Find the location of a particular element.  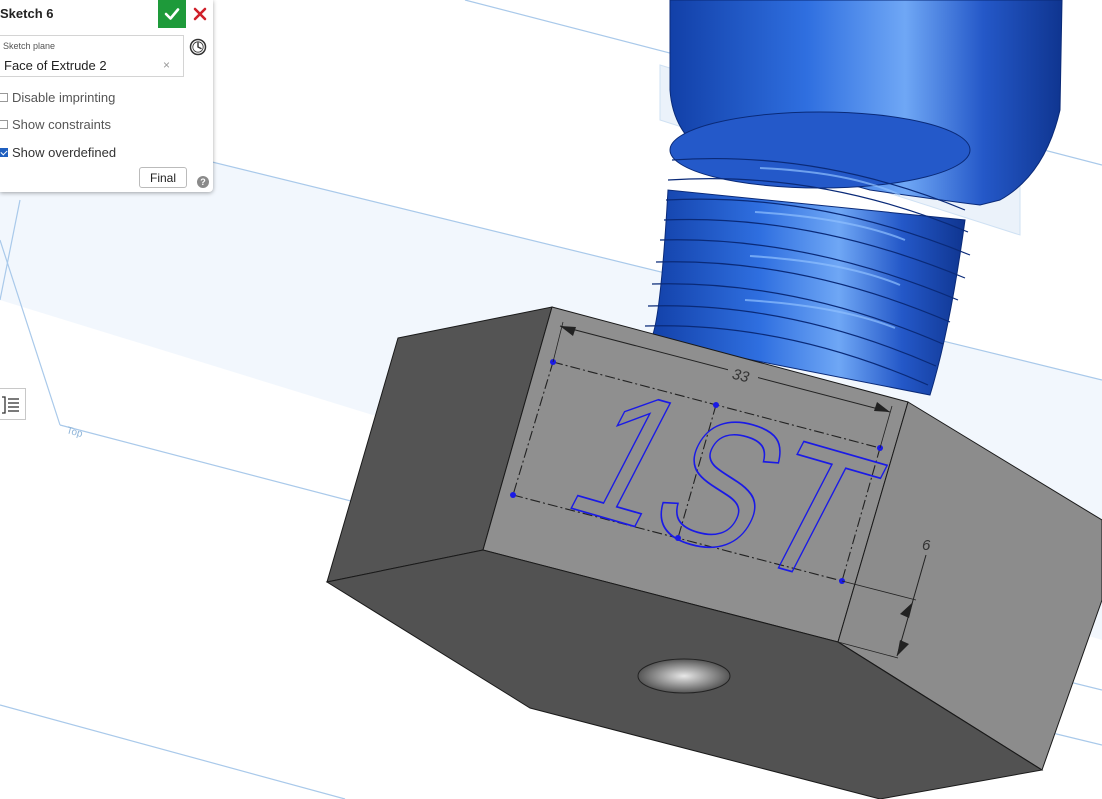

accept-button is located at coordinates (172, 14).